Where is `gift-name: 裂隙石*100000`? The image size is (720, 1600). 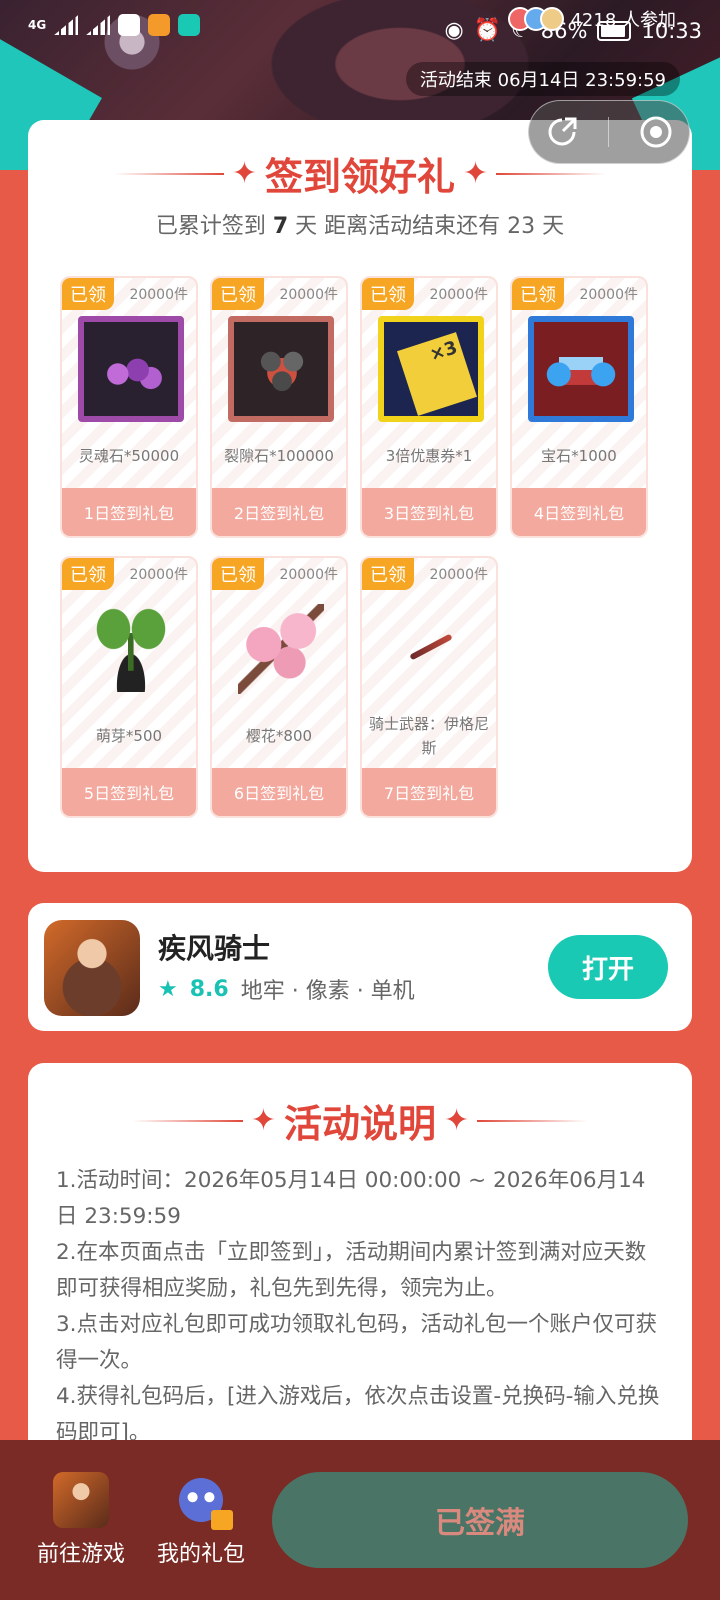 gift-name: 裂隙石*100000 is located at coordinates (279, 456).